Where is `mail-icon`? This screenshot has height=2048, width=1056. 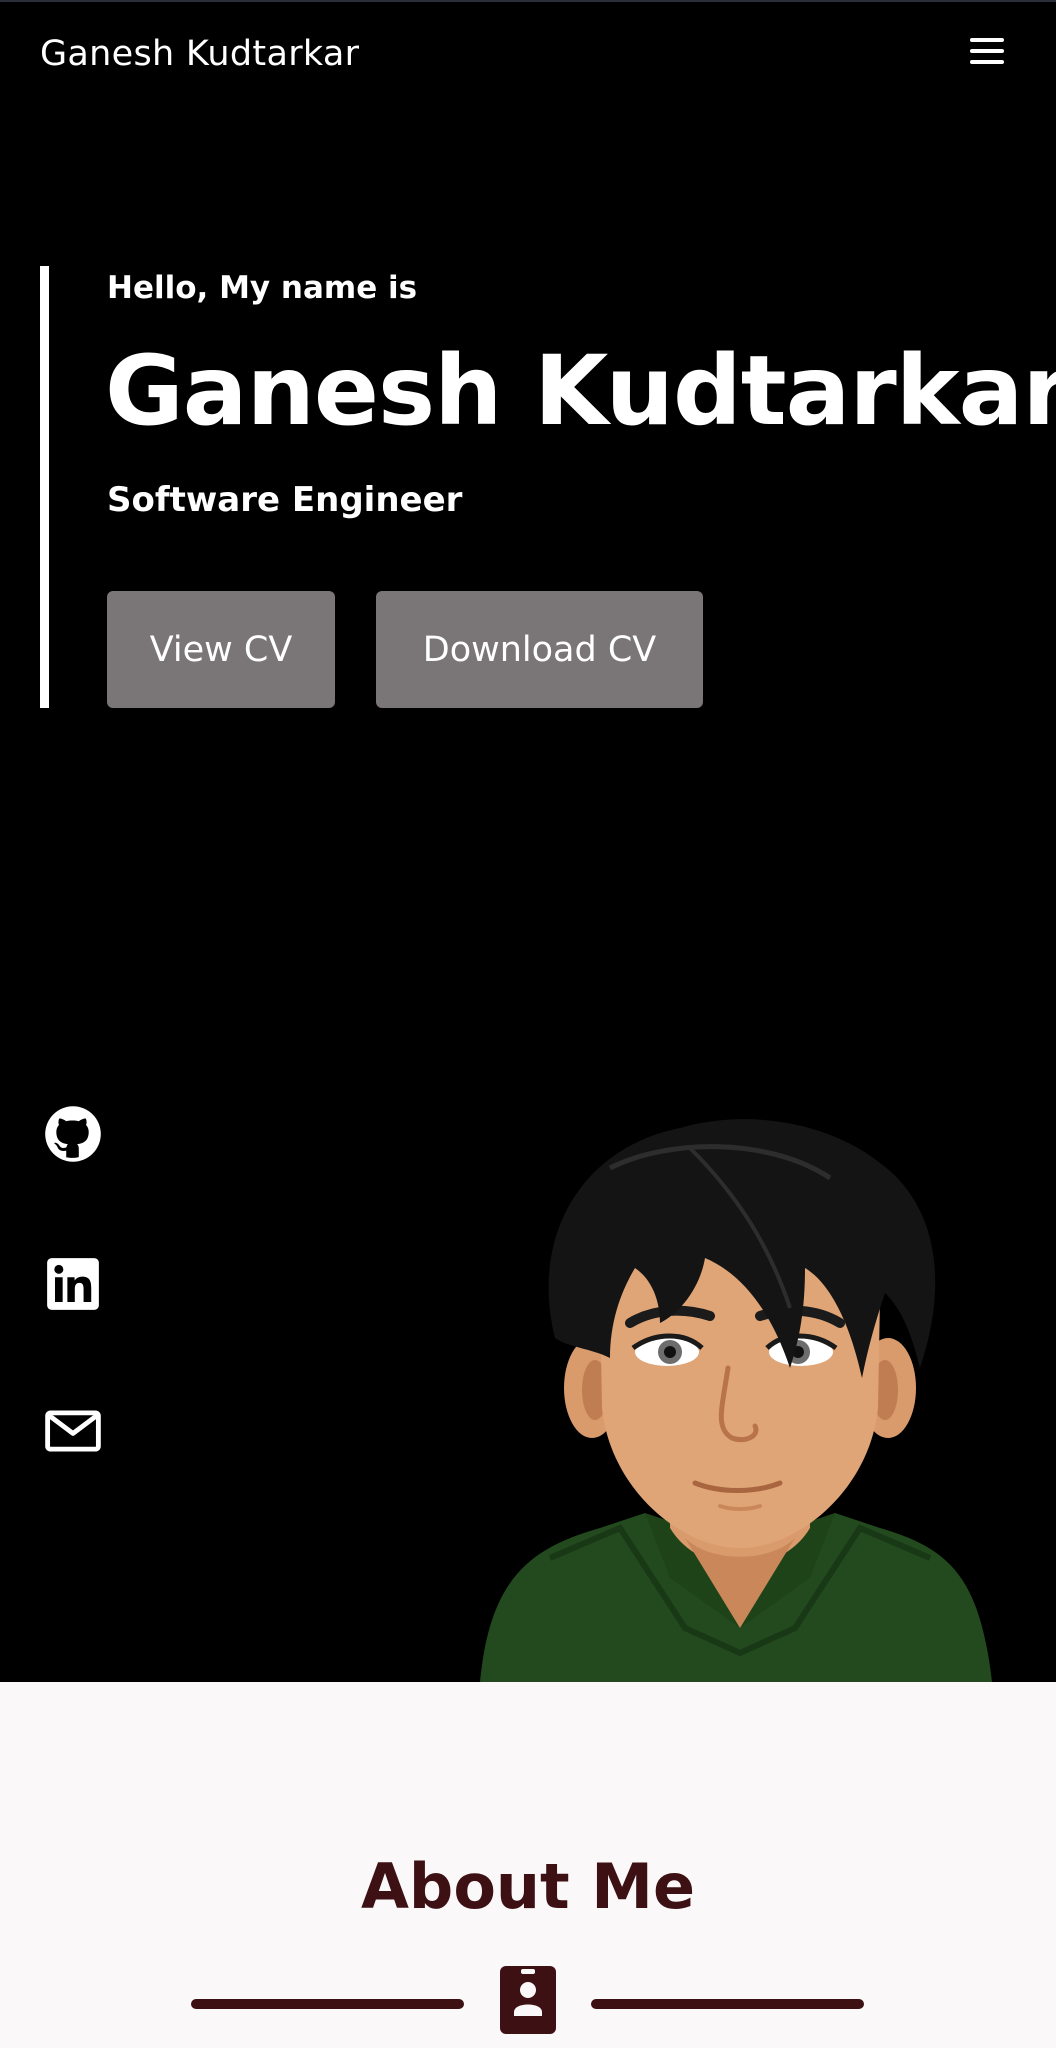
mail-icon is located at coordinates (73, 1431).